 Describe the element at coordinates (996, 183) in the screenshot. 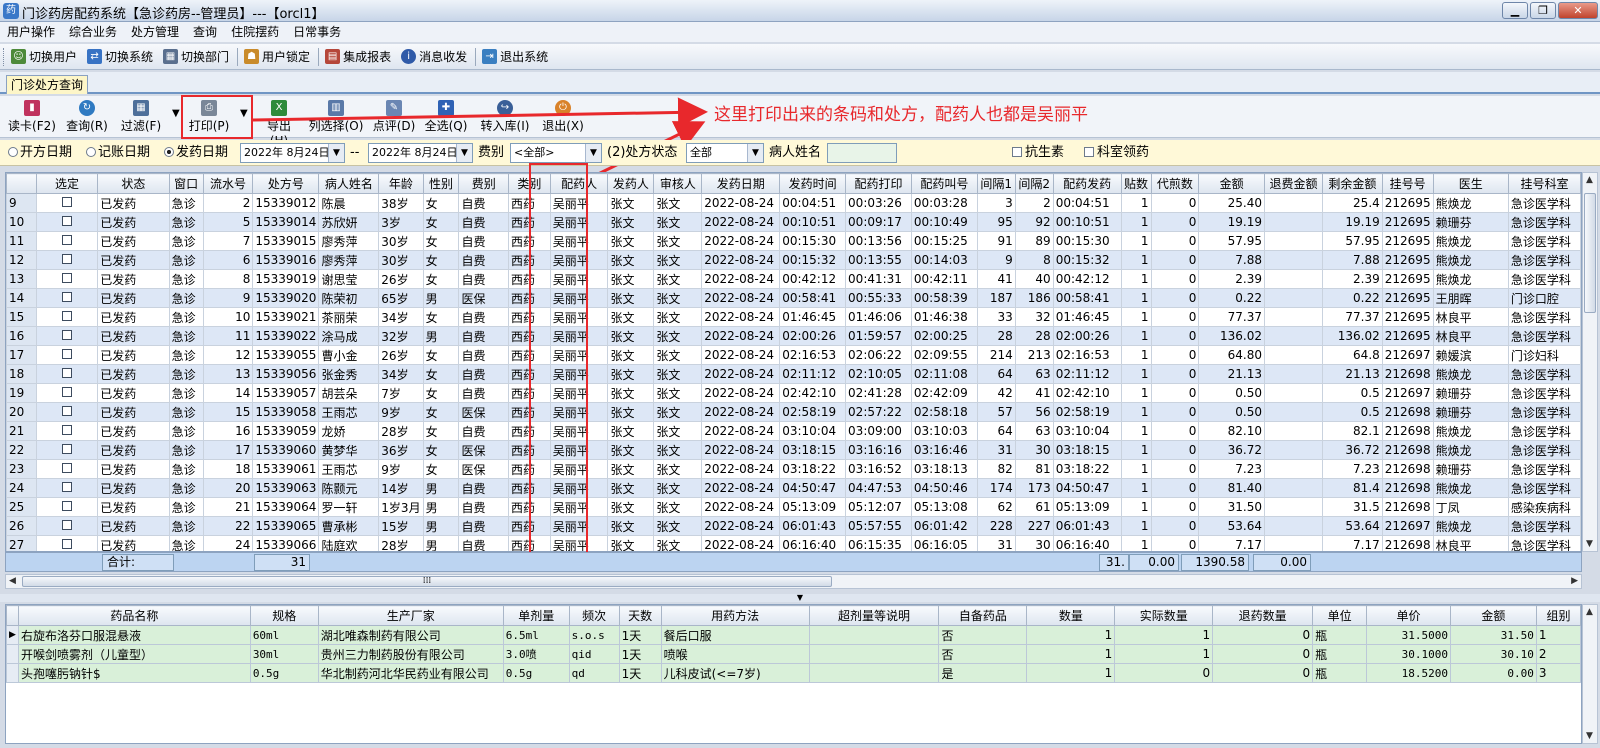

I see `column-header: 间隔1` at that location.